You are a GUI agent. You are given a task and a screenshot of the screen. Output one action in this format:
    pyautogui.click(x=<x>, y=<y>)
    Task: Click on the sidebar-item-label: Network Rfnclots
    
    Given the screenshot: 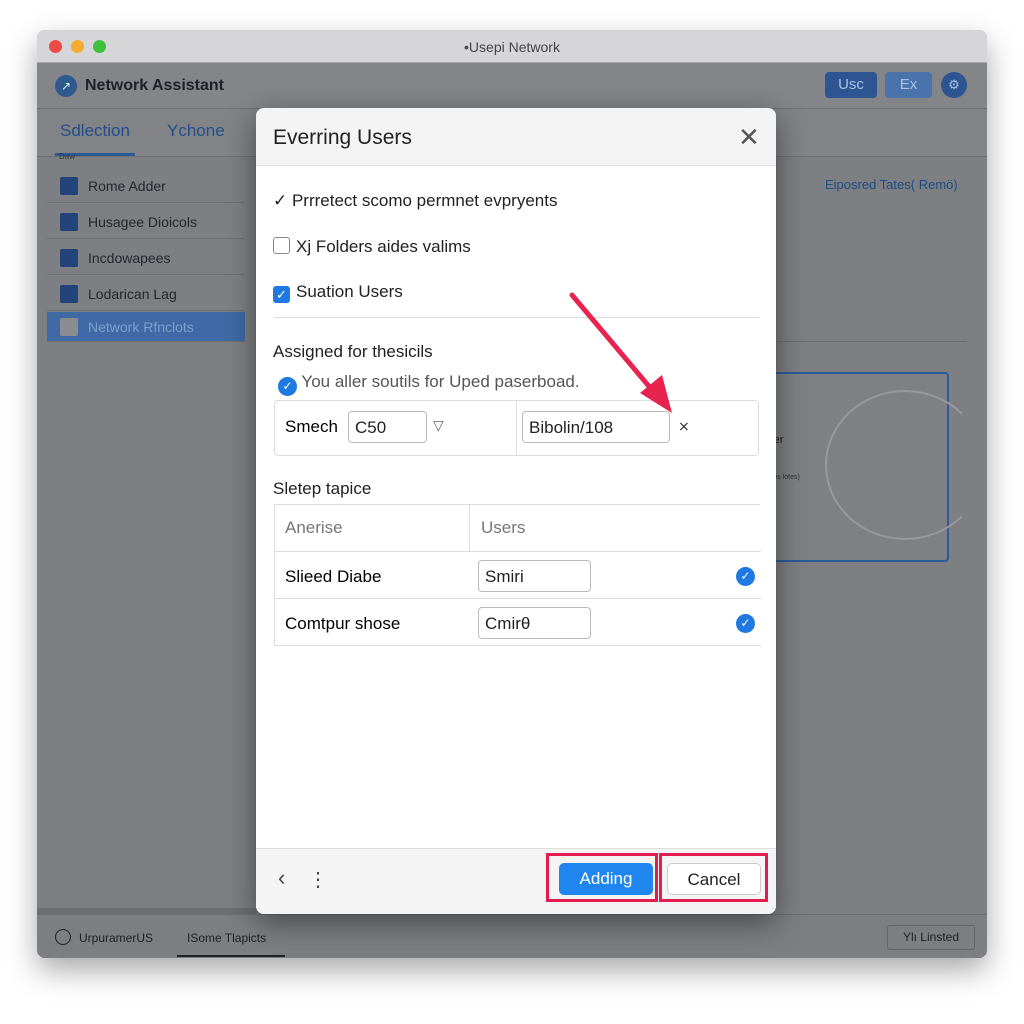 What is the action you would take?
    pyautogui.click(x=141, y=327)
    